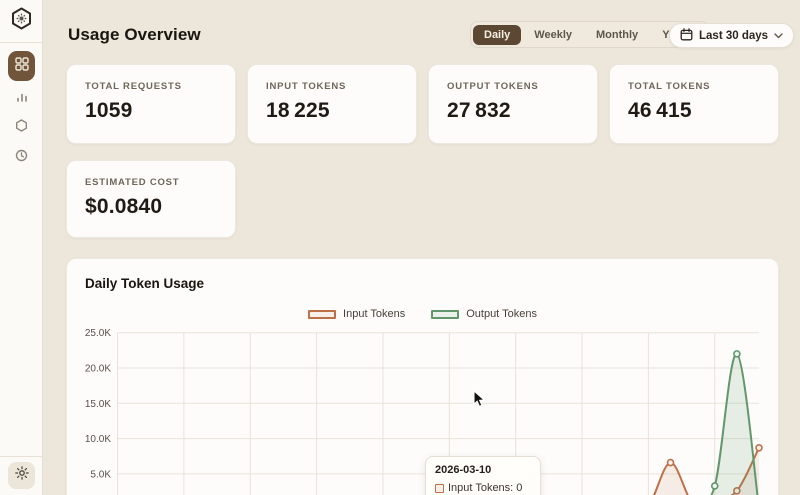 This screenshot has height=495, width=800. I want to click on tooltip-row-input: Input Tokens: 0, so click(483, 488).